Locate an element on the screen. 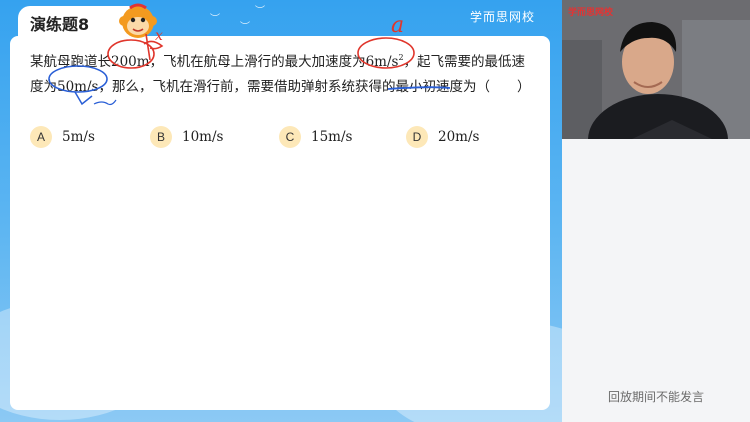 This screenshot has width=750, height=422. monkey-mascot-icon is located at coordinates (138, 20).